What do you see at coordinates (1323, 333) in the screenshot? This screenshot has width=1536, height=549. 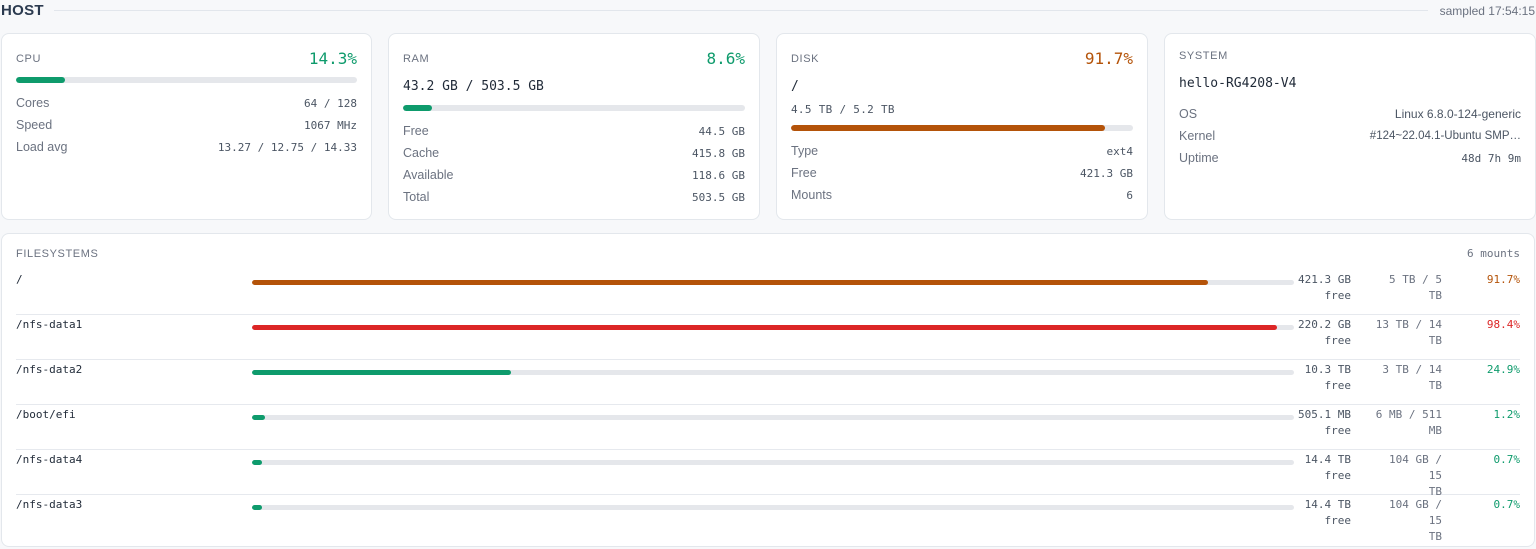 I see `filesystem-free: 220.2 GB free` at bounding box center [1323, 333].